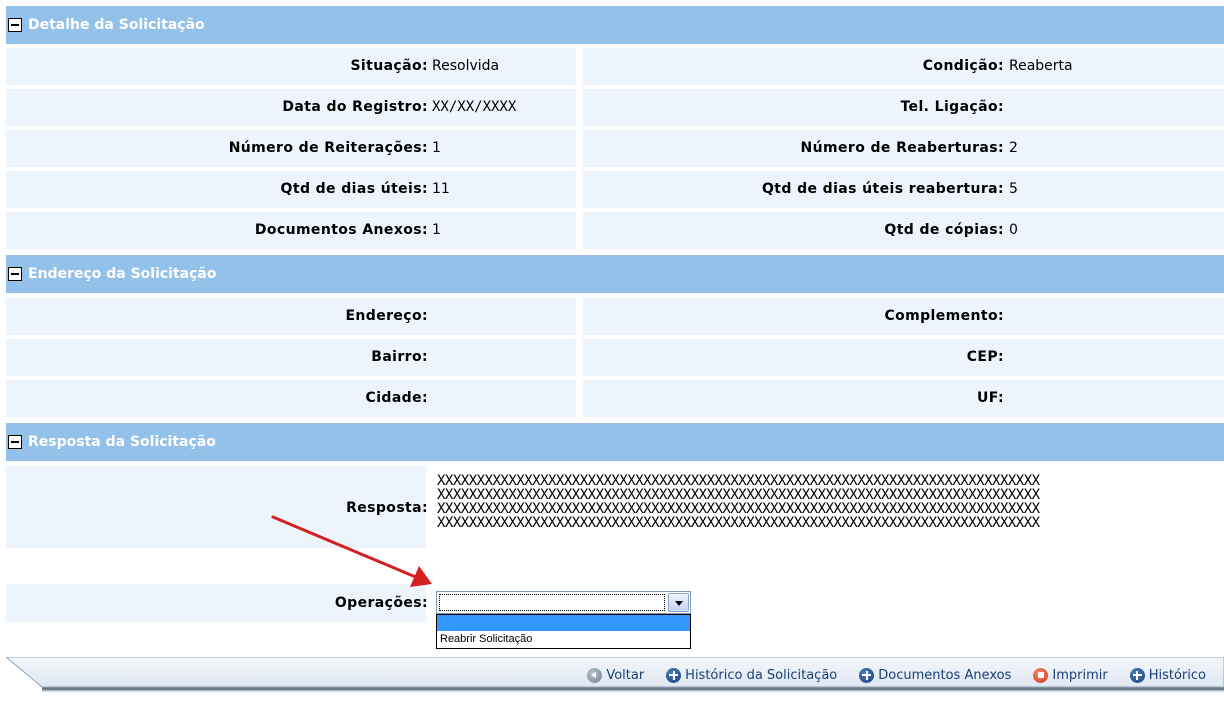 The image size is (1224, 709). Describe the element at coordinates (436, 230) in the screenshot. I see `documentos-anexos-value: 1` at that location.